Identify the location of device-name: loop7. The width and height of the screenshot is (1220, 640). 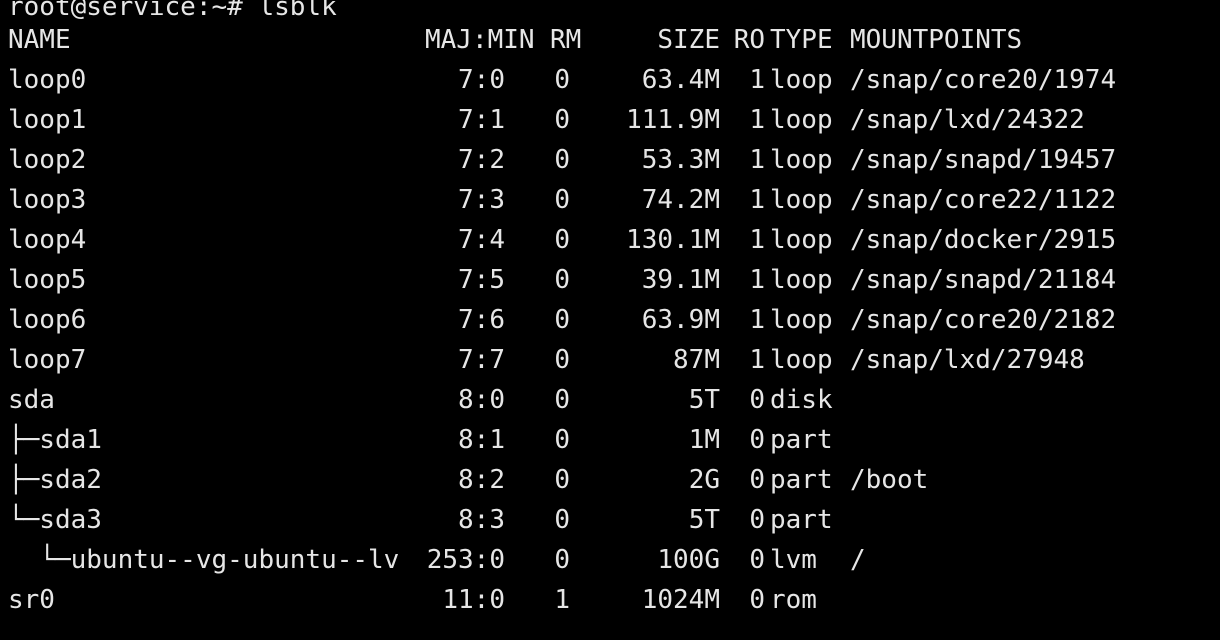
(47, 360).